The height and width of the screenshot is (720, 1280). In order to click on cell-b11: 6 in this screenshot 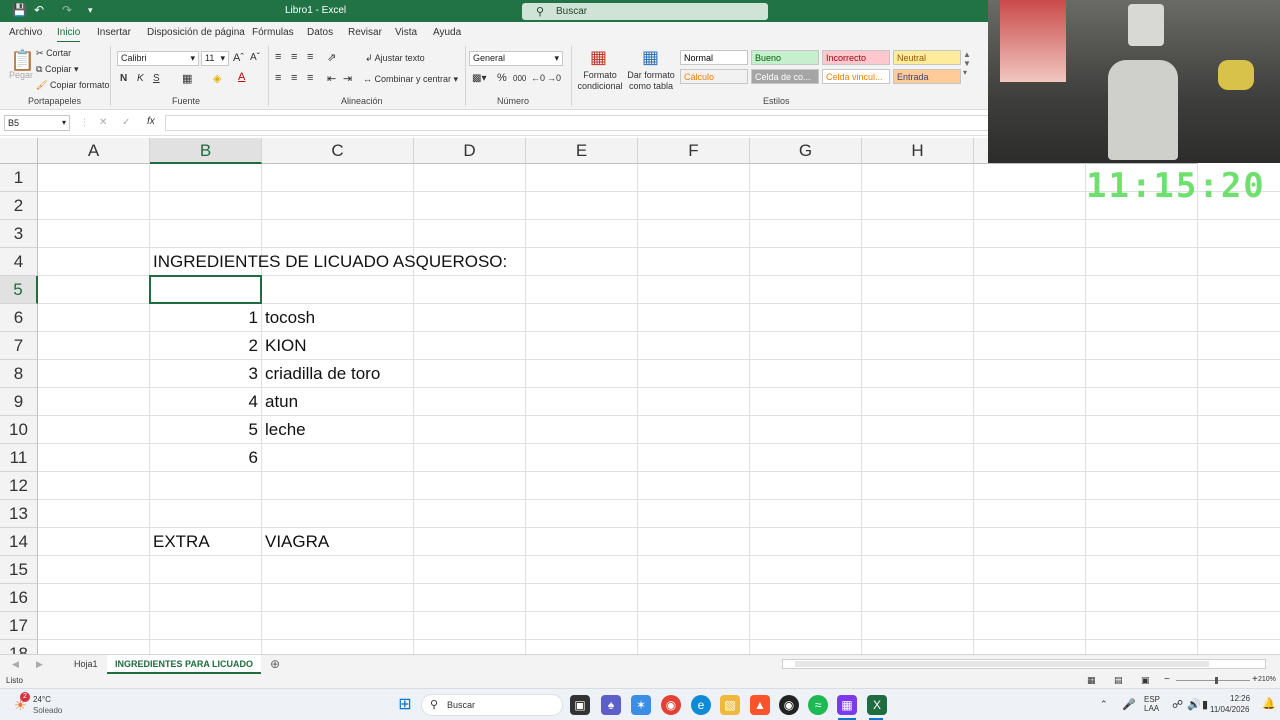, I will do `click(205, 458)`.